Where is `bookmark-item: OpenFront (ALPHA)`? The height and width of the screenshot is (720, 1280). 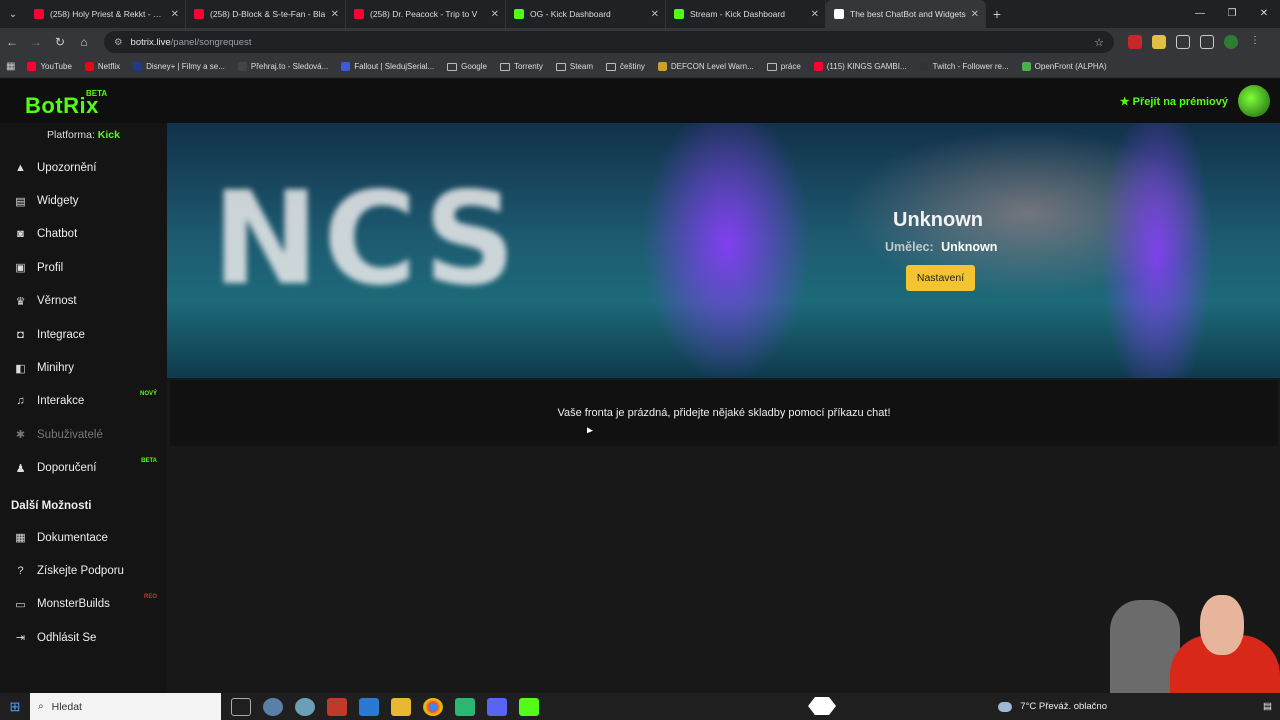
bookmark-item: OpenFront (ALPHA) is located at coordinates (1064, 66).